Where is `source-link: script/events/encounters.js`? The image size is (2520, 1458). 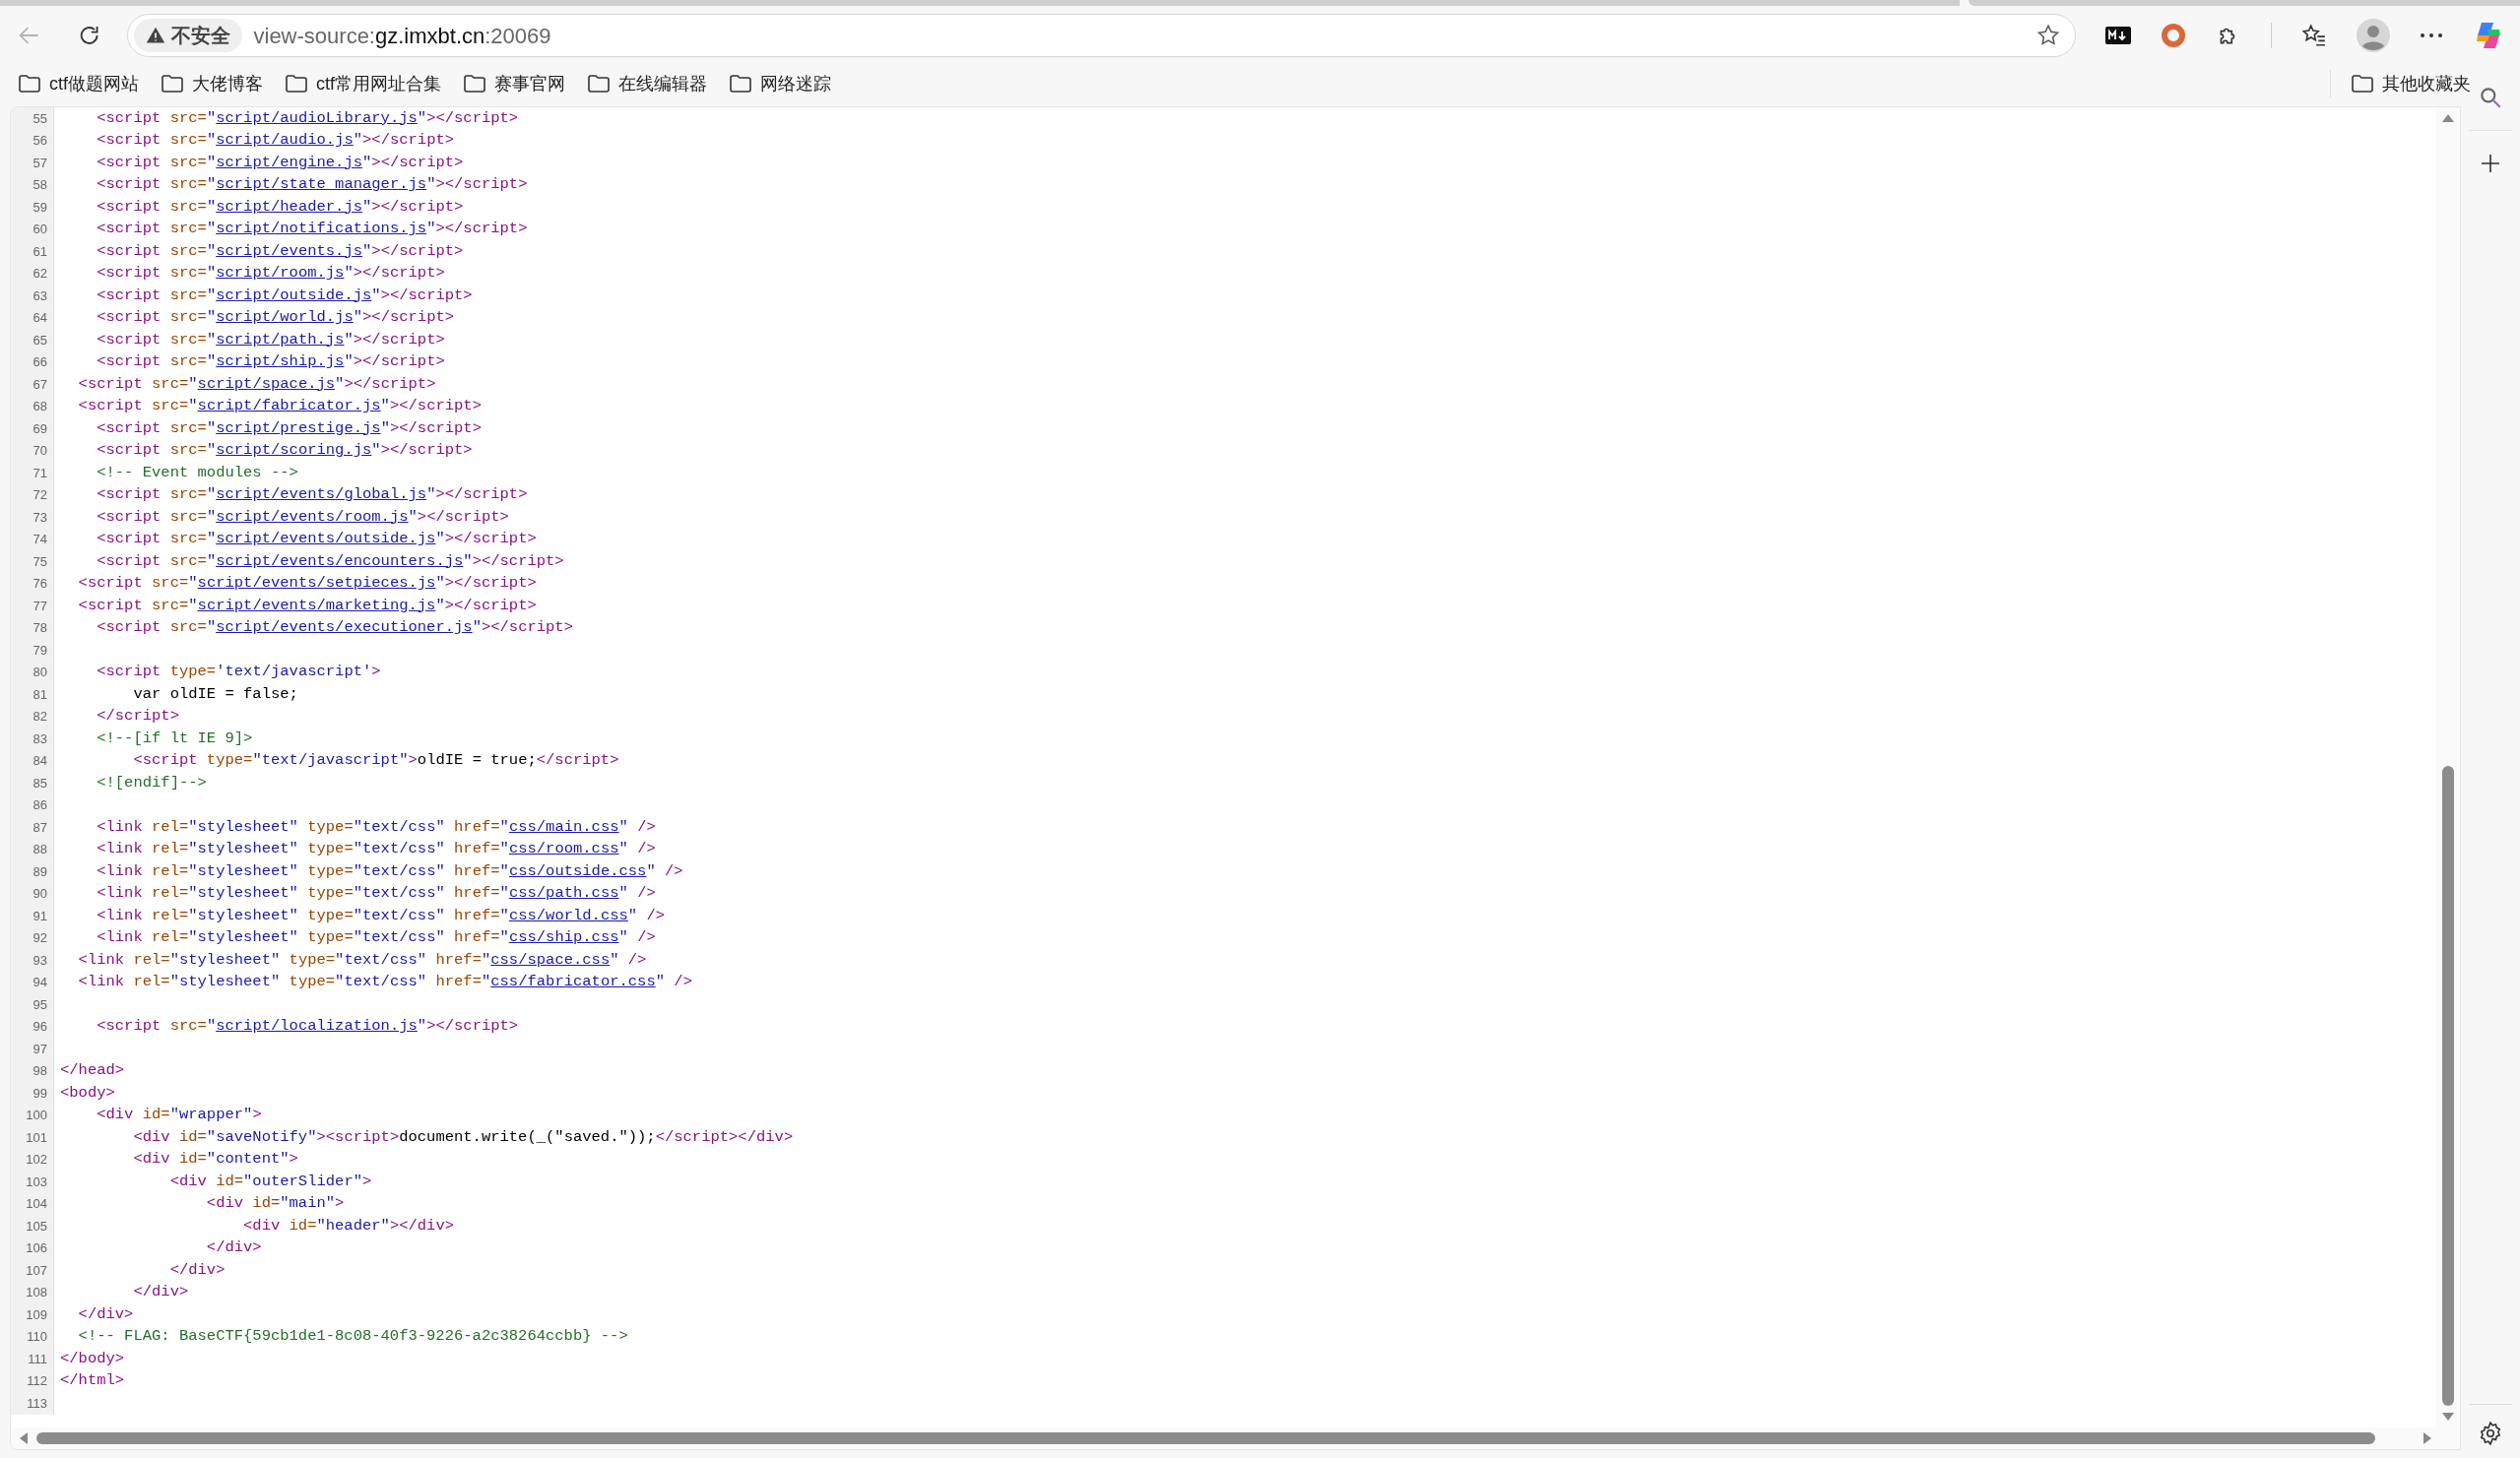 source-link: script/events/encounters.js is located at coordinates (340, 560).